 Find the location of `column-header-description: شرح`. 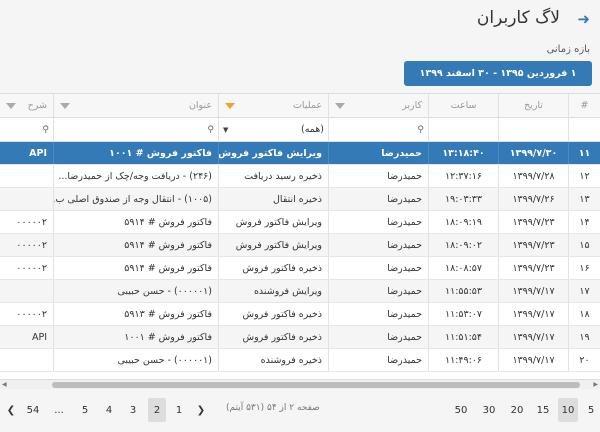

column-header-description: شرح is located at coordinates (26, 105).